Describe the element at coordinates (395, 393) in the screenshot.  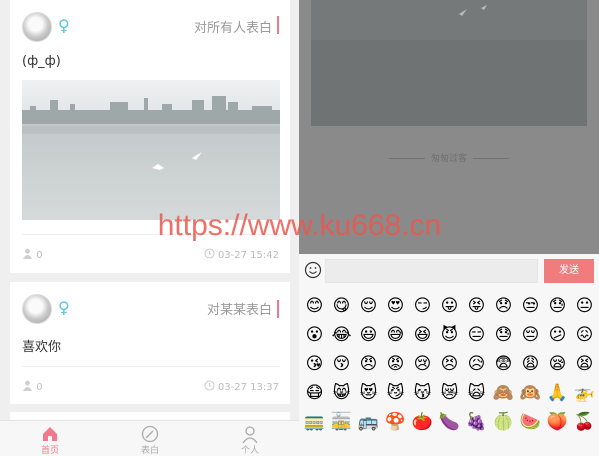
I see `emoji-item: 😼` at that location.